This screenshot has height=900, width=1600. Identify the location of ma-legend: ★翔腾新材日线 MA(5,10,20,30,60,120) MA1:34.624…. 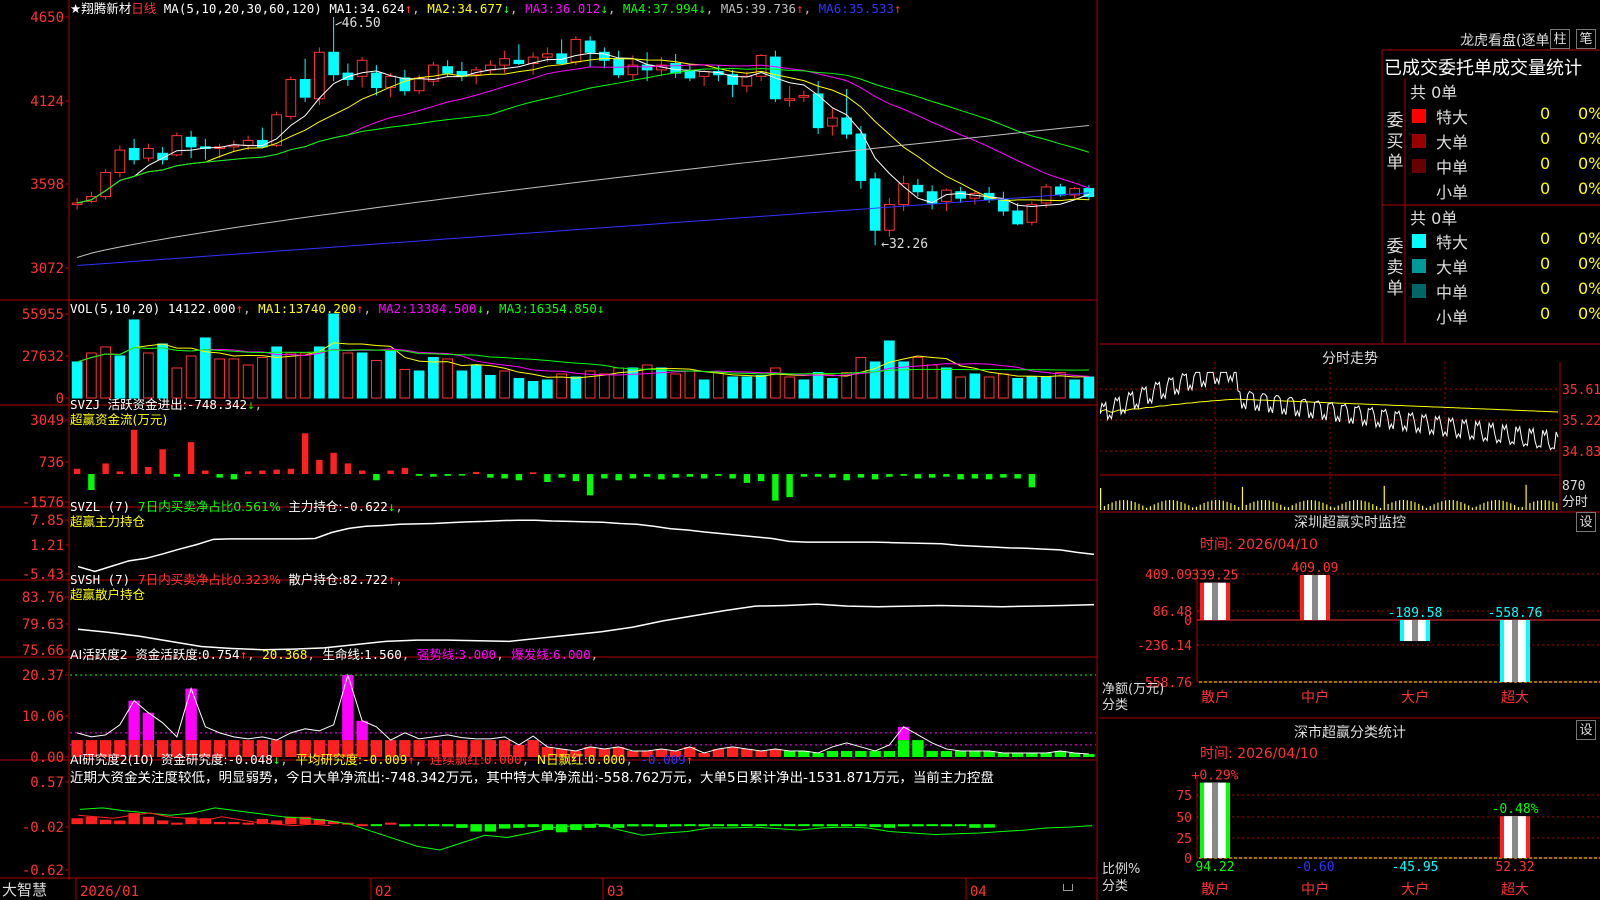
(486, 8).